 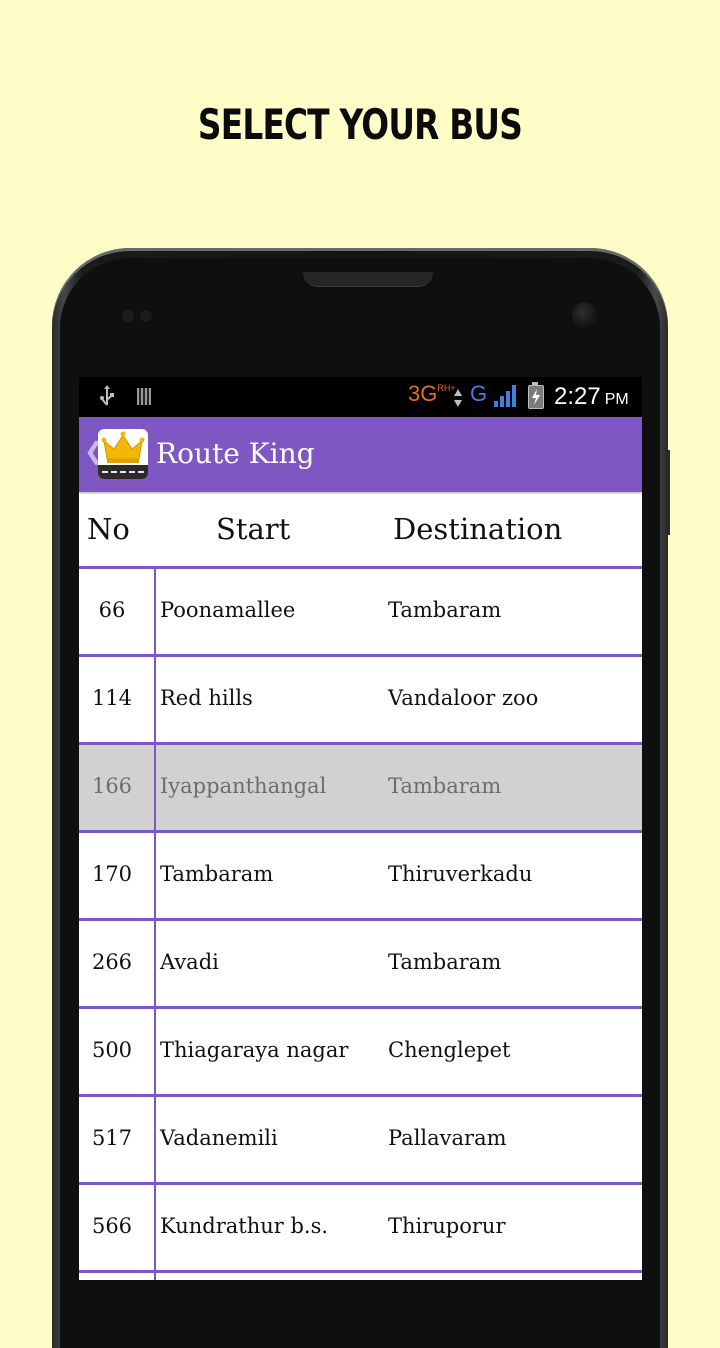 I want to click on network-type-label: 3G, so click(x=423, y=393).